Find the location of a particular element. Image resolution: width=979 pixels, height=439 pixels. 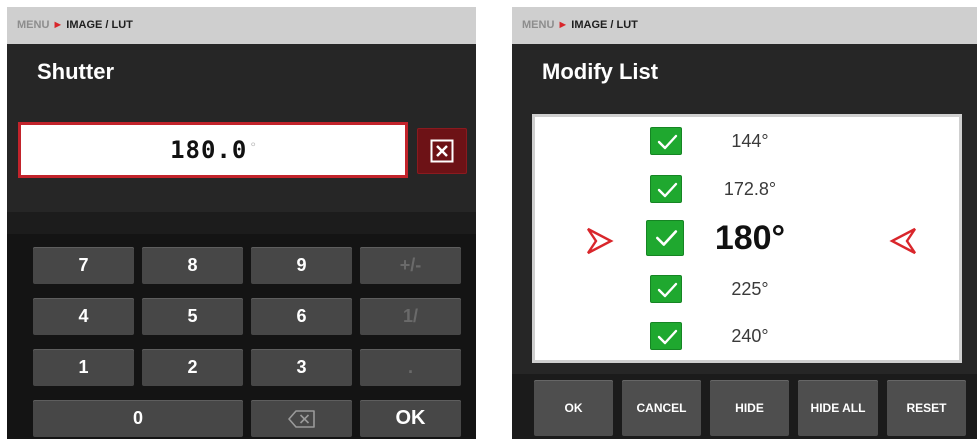

key-9: 9 is located at coordinates (301, 265).